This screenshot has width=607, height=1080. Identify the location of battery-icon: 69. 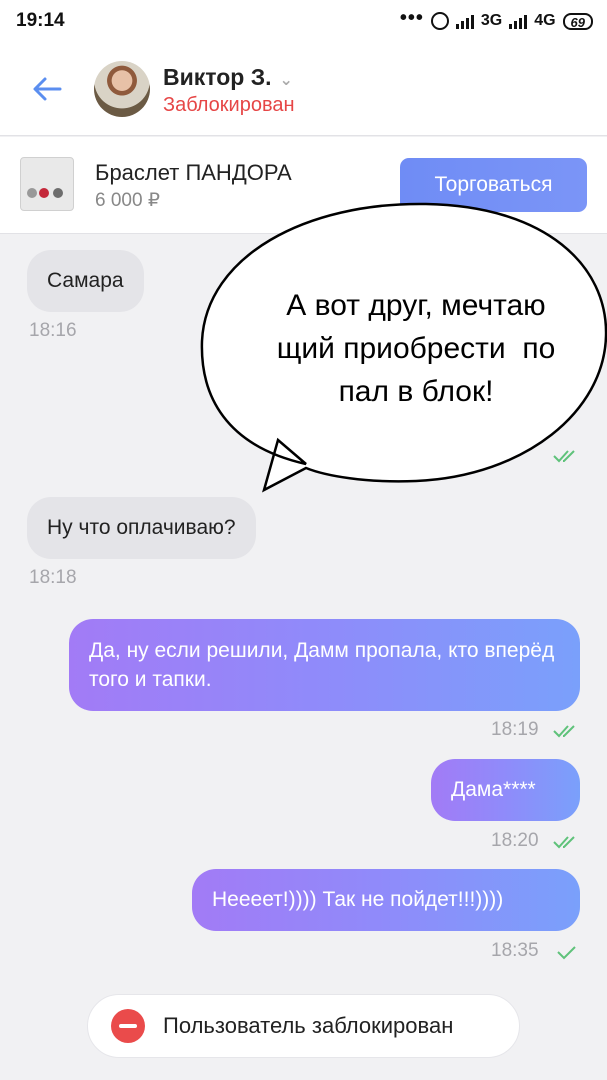
(577, 21).